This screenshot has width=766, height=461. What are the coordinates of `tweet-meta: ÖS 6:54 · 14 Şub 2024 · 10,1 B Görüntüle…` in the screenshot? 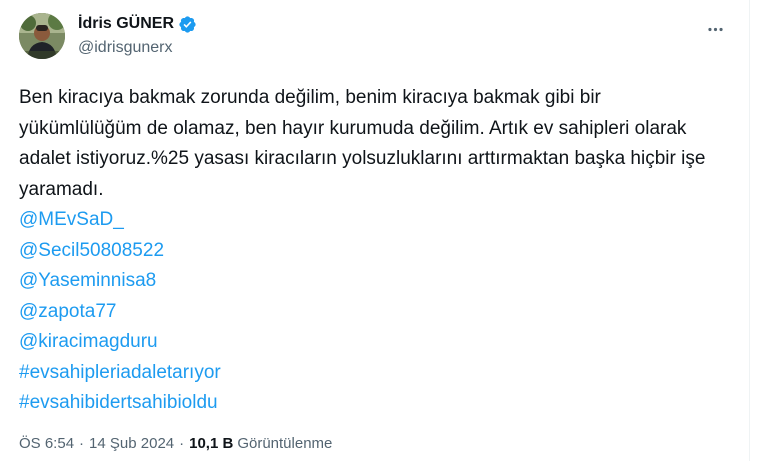 It's located at (175, 444).